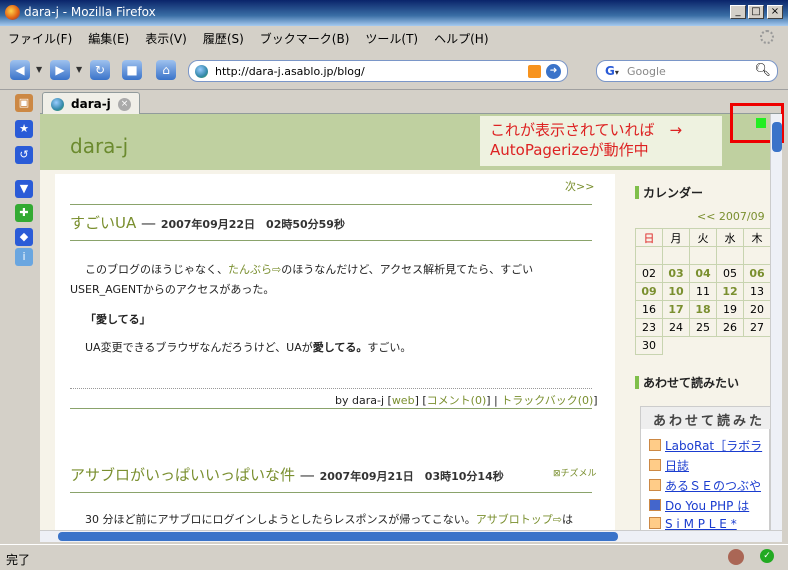  I want to click on addon-puzzle-icon: ✚, so click(24, 213).